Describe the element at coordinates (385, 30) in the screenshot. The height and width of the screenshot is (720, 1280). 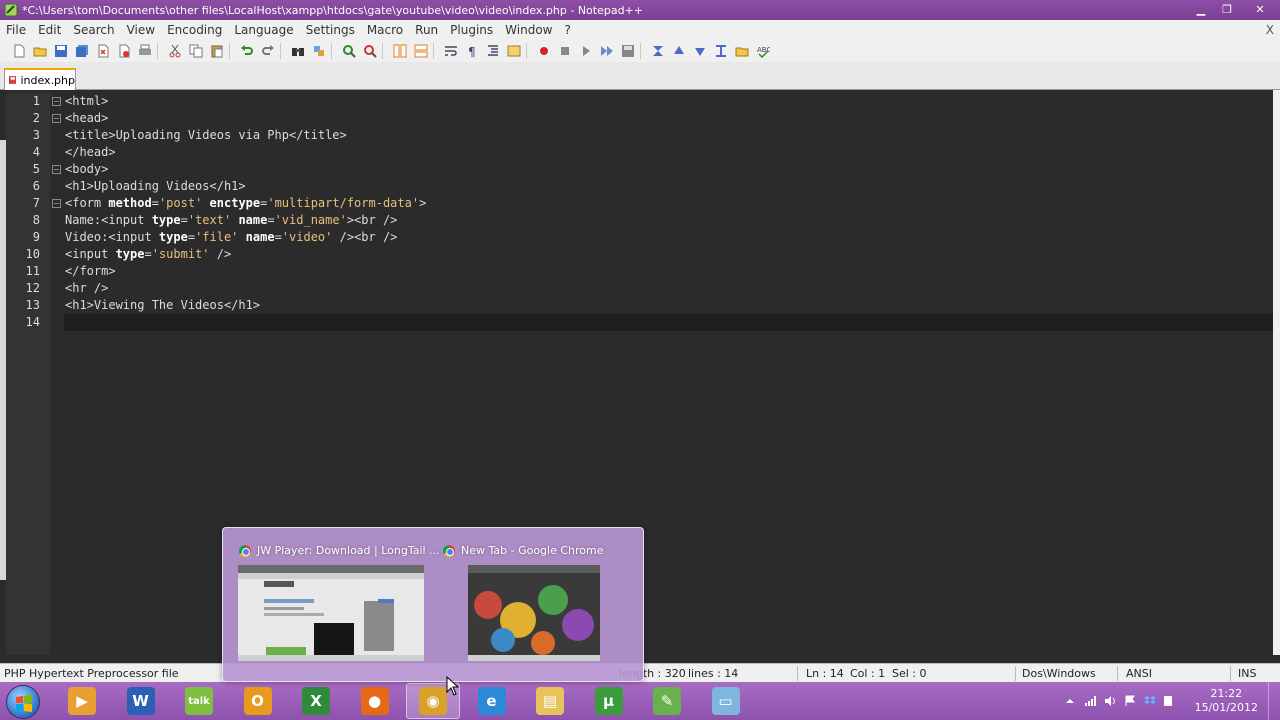
I see `menu-macro: Macro` at that location.